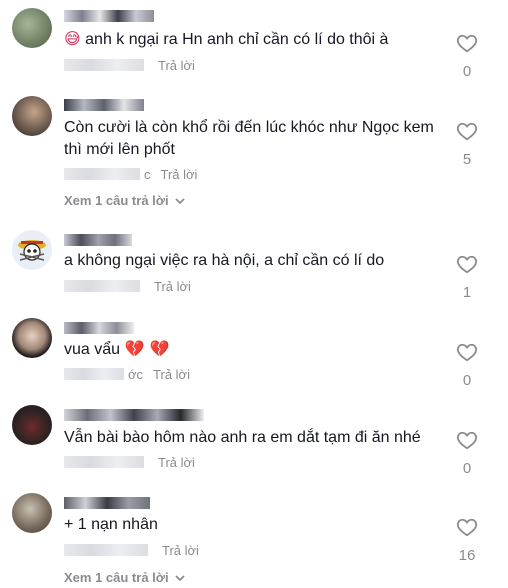 This screenshot has height=588, width=508. I want to click on emoji: 😅, so click(72, 38).